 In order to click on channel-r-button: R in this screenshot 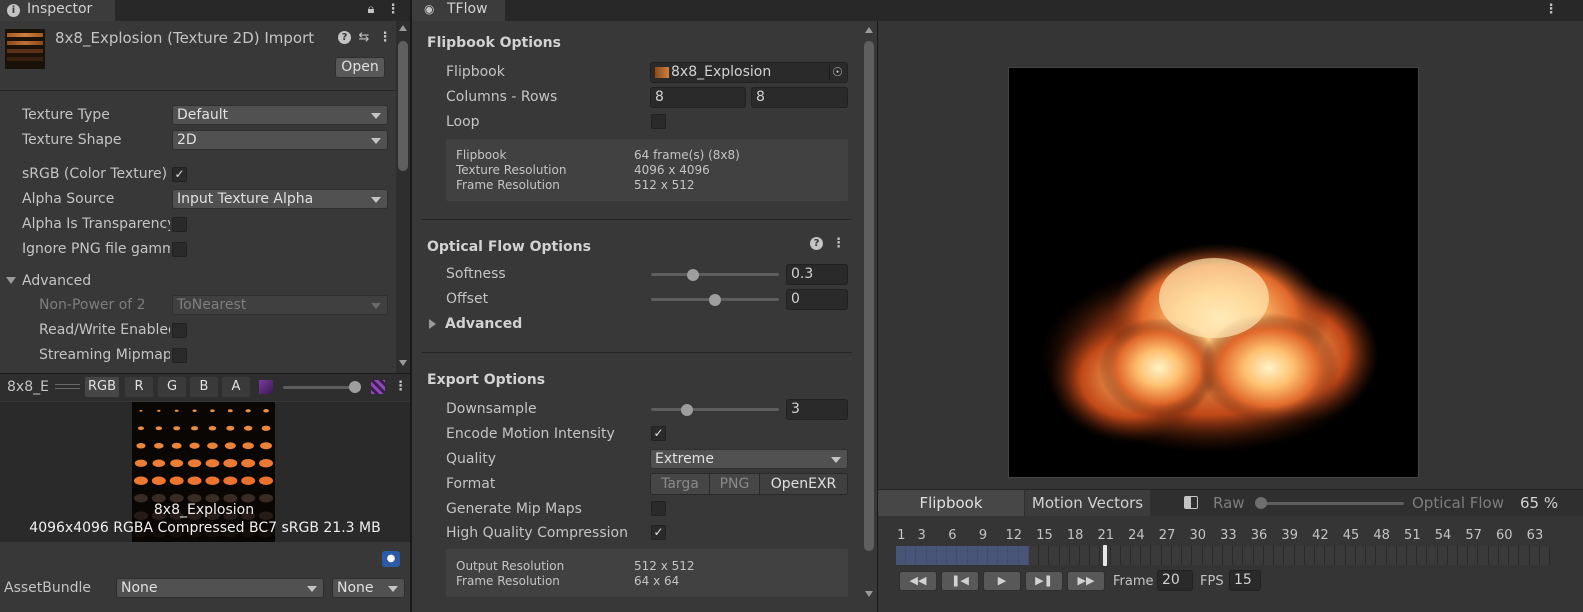, I will do `click(139, 387)`.